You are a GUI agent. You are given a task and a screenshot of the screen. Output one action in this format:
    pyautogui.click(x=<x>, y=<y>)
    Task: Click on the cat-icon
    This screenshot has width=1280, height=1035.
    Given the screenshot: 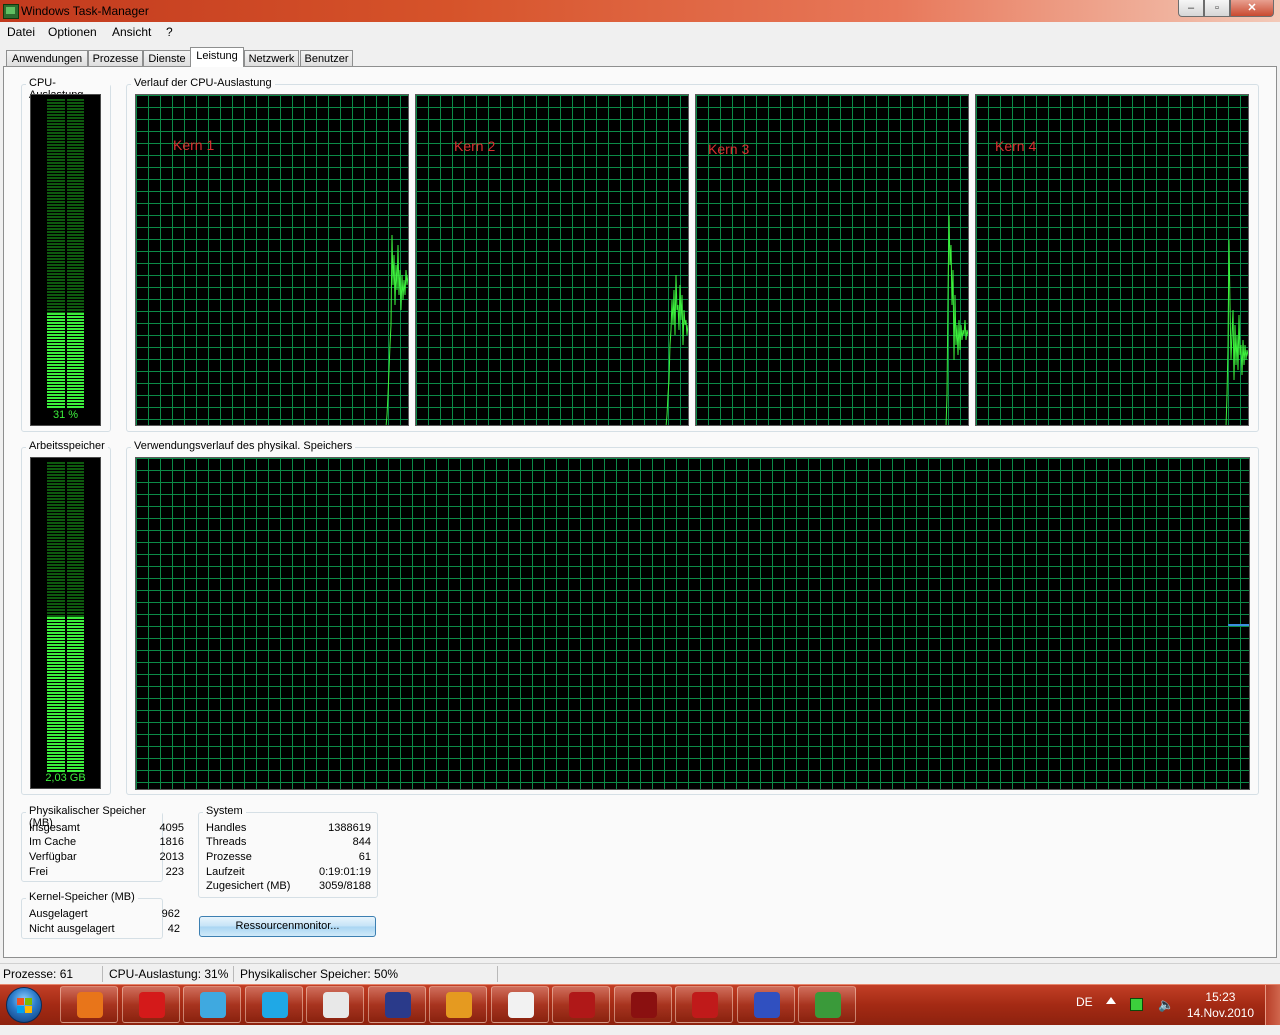 What is the action you would take?
    pyautogui.click(x=520, y=1005)
    